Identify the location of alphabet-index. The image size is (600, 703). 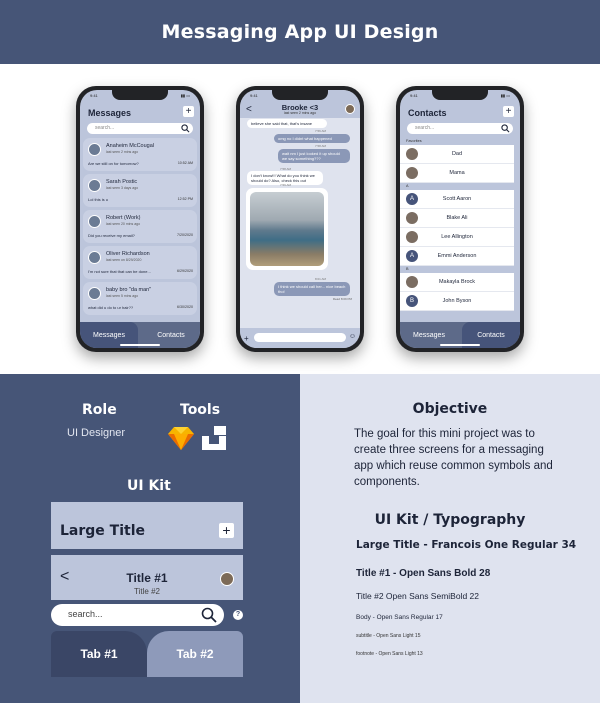
(517, 224).